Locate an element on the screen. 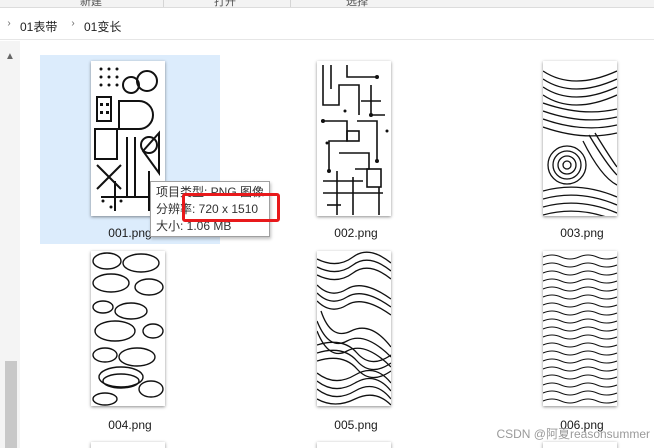  vertical-scrollbar: ▲ is located at coordinates (10, 244).